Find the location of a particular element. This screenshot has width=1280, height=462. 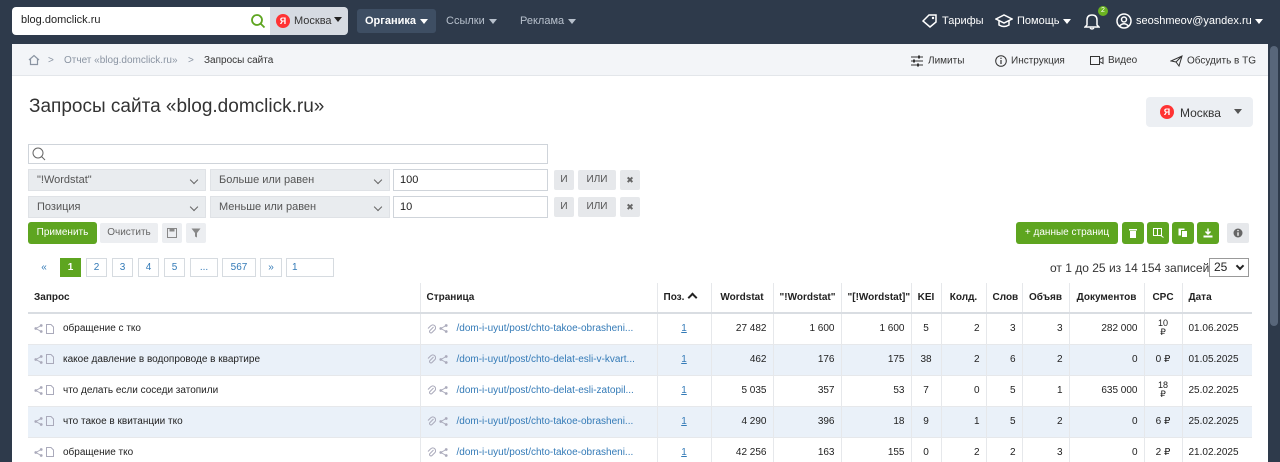

column-header-date: Дата is located at coordinates (1217, 298).